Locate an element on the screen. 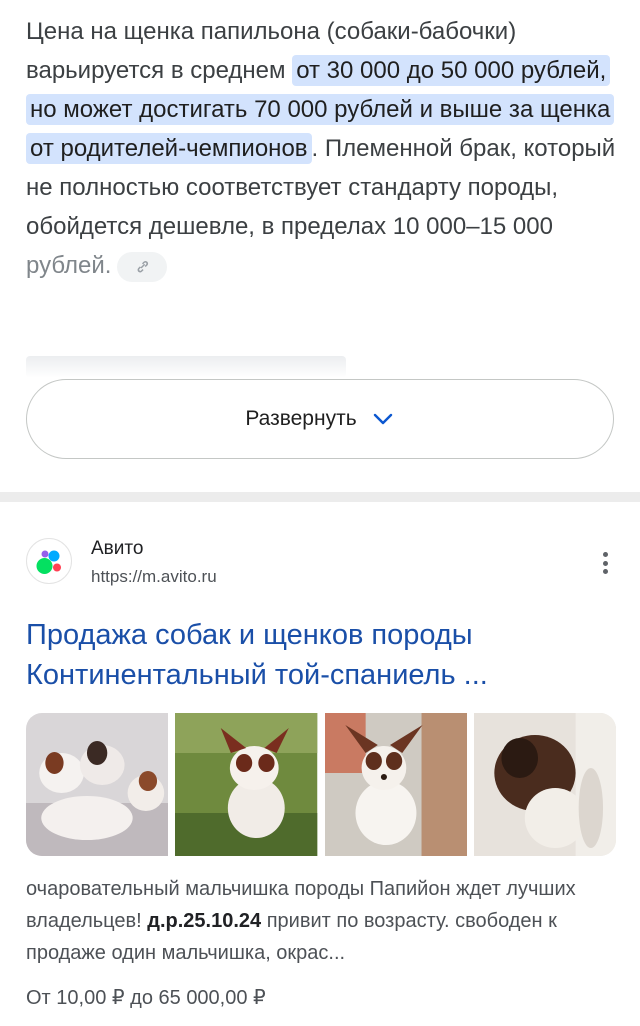 This screenshot has height=1026, width=640. source-url: https://m.avito.ru is located at coordinates (154, 577).